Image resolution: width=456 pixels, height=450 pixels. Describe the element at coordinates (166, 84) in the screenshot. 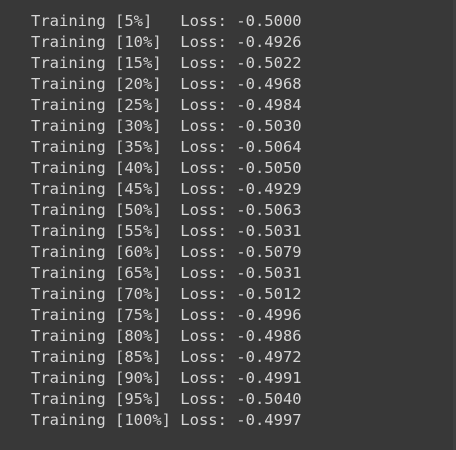

I see `output-line: Training [20%] Loss: -0.4968` at that location.